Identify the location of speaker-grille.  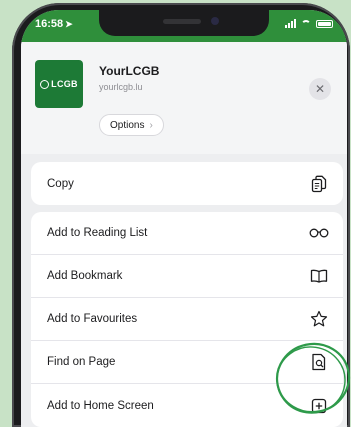
(182, 21).